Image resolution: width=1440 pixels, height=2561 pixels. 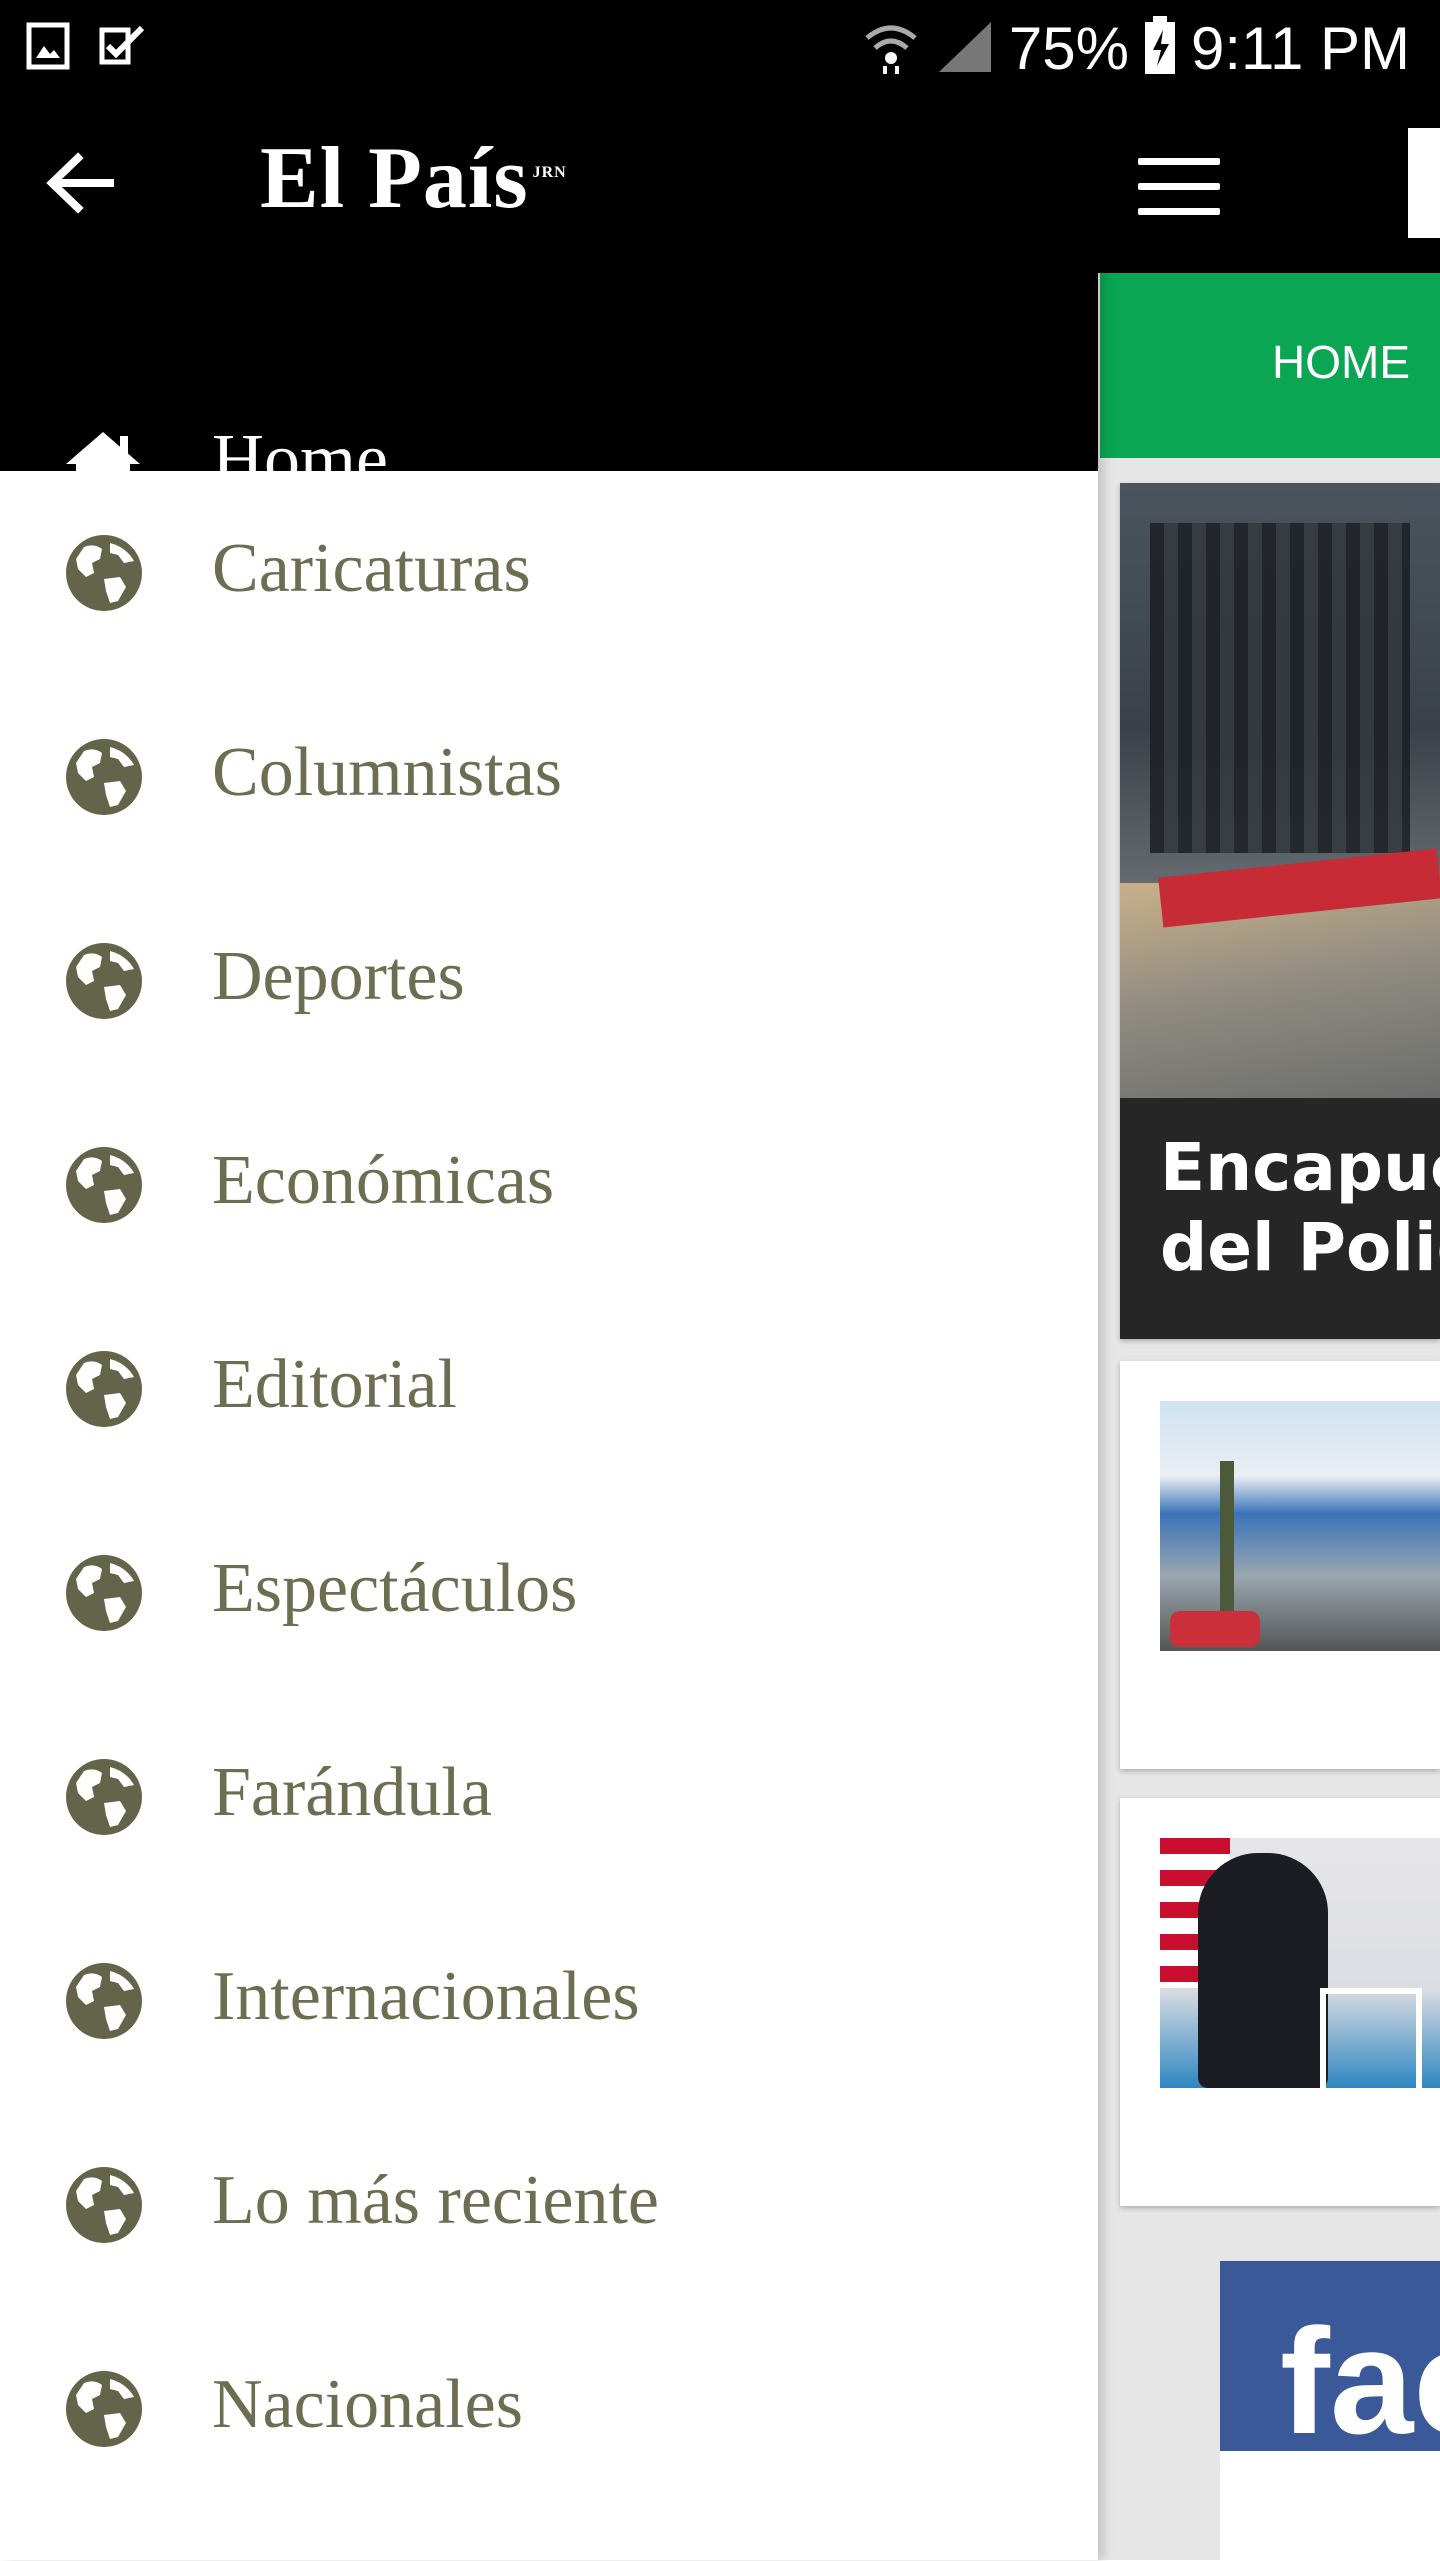 I want to click on drawer-item-nacionales: Nacionales, so click(x=549, y=2409).